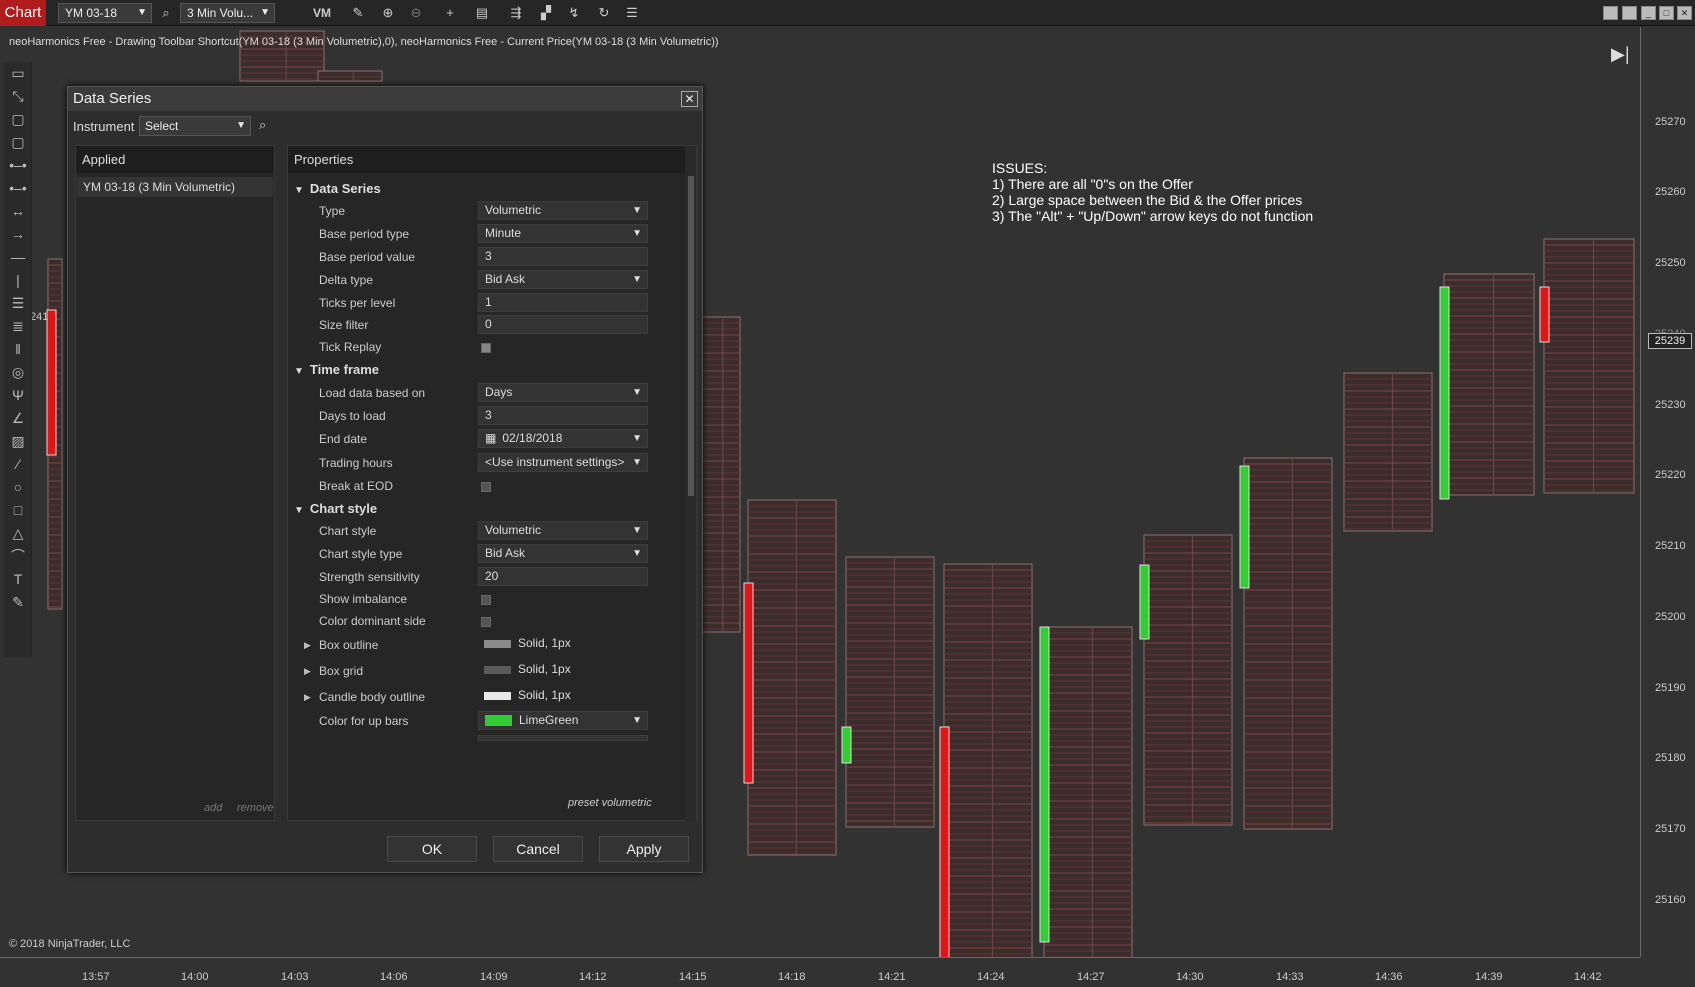 The image size is (1695, 987). I want to click on ray-icon: •–•, so click(18, 188).